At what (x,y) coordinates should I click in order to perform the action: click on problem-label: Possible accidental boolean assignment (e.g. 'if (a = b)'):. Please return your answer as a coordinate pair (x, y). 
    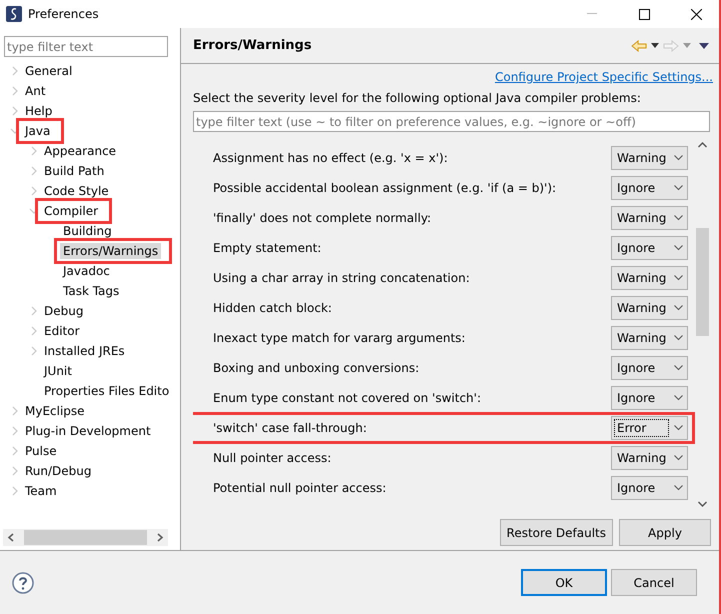
    Looking at the image, I should click on (385, 188).